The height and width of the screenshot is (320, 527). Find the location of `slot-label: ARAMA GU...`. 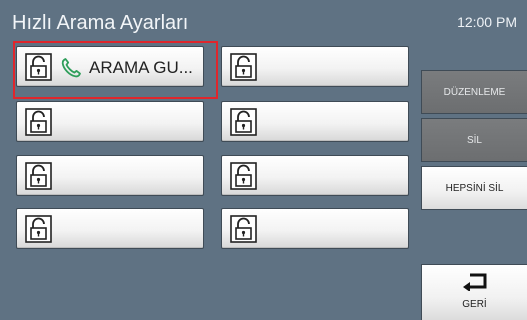

slot-label: ARAMA GU... is located at coordinates (141, 67).